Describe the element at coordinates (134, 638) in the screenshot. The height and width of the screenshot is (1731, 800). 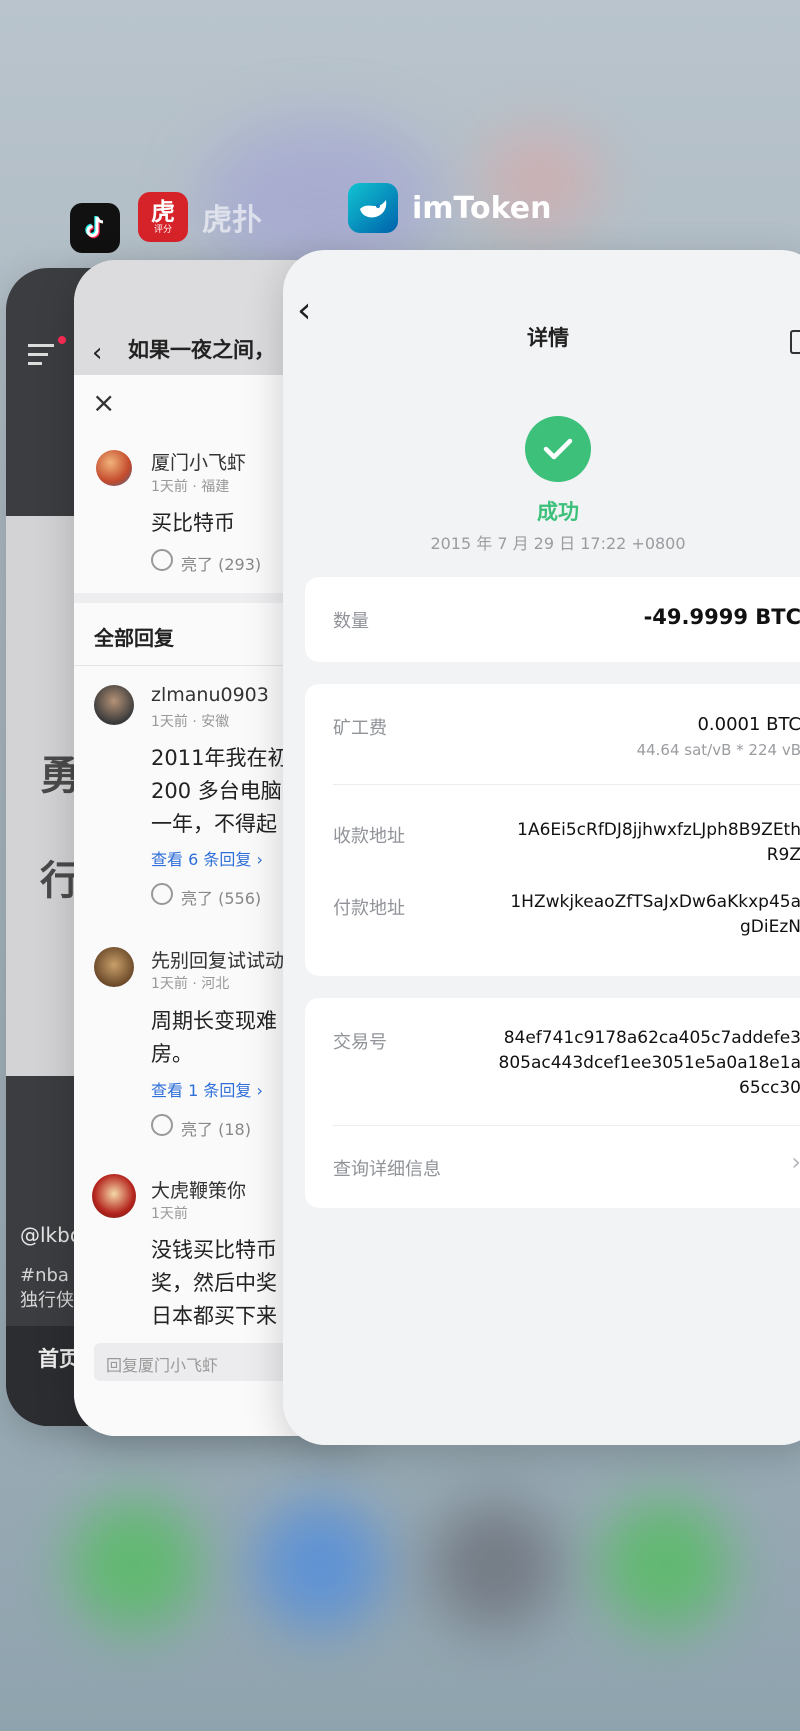
I see `section-title: 全部回复` at that location.